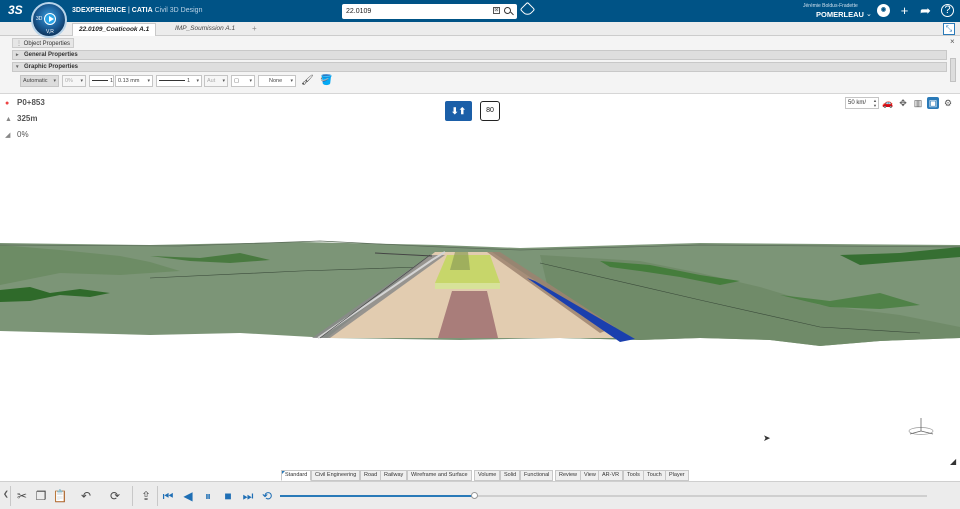 The width and height of the screenshot is (960, 509). I want to click on two-way-sign-icon: ⬇⬆, so click(458, 111).